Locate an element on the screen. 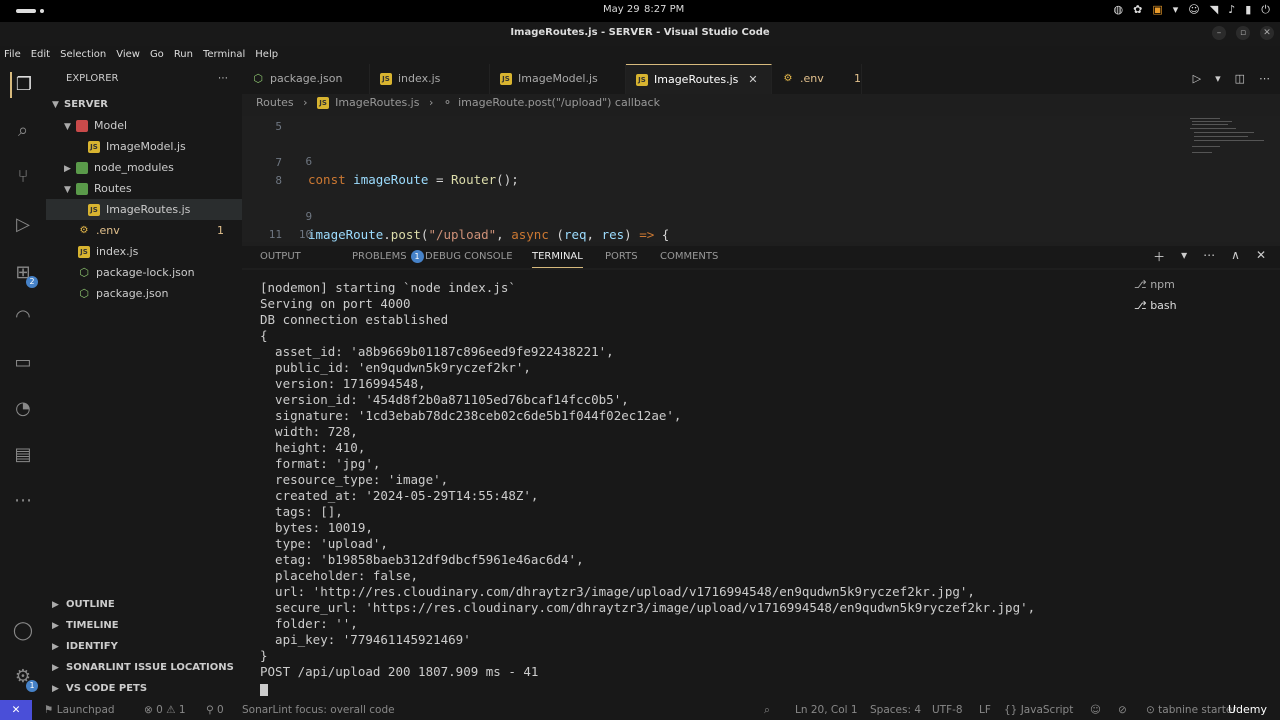 The width and height of the screenshot is (1280, 720). minimap is located at coordinates (1230, 146).